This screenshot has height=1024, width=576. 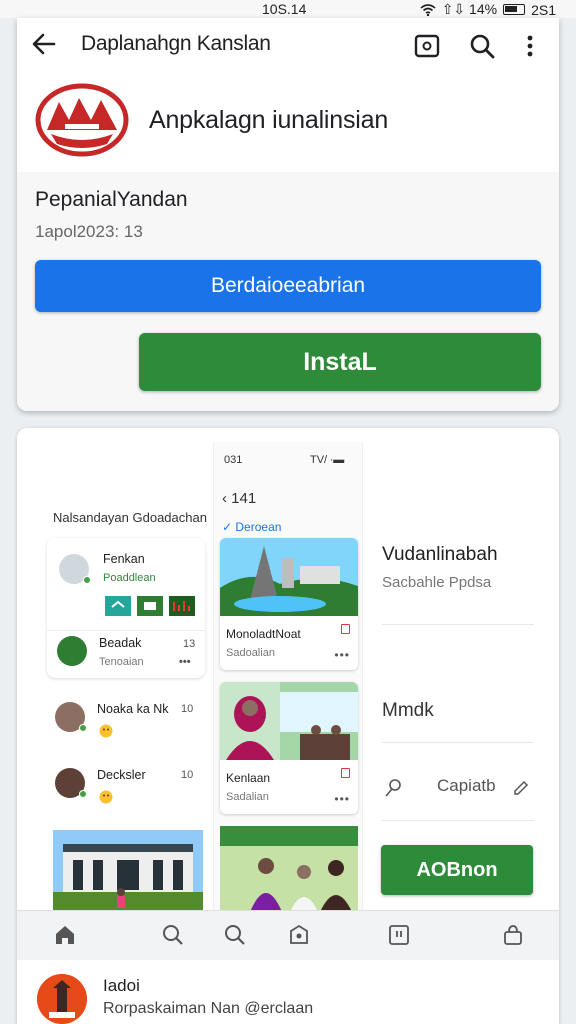 I want to click on install-button: InstaL, so click(x=340, y=362).